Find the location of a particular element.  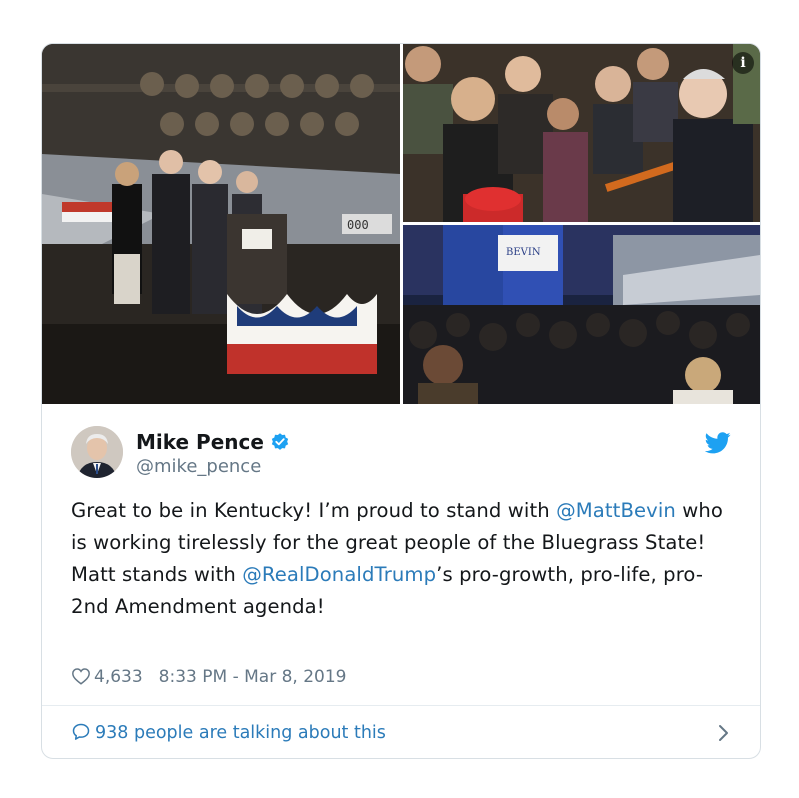

verified-badge-icon is located at coordinates (280, 441).